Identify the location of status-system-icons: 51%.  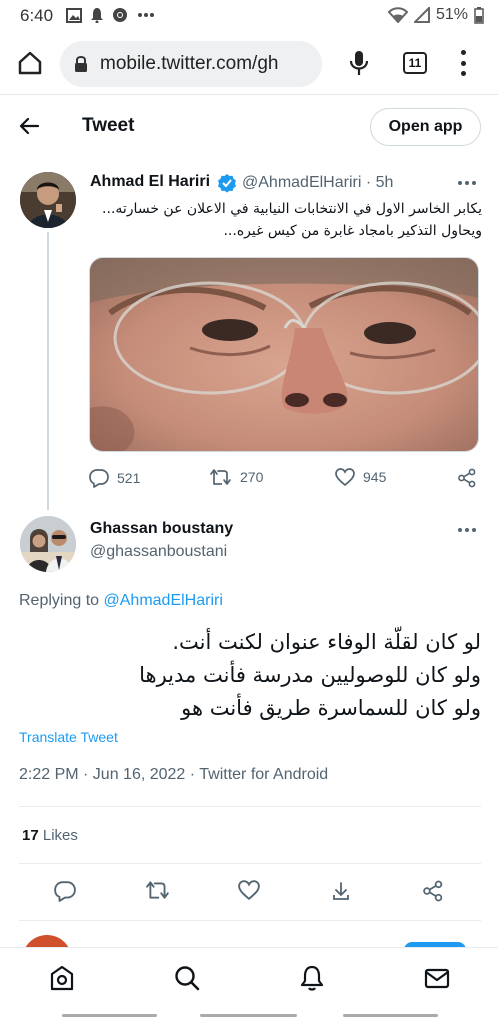
(435, 15).